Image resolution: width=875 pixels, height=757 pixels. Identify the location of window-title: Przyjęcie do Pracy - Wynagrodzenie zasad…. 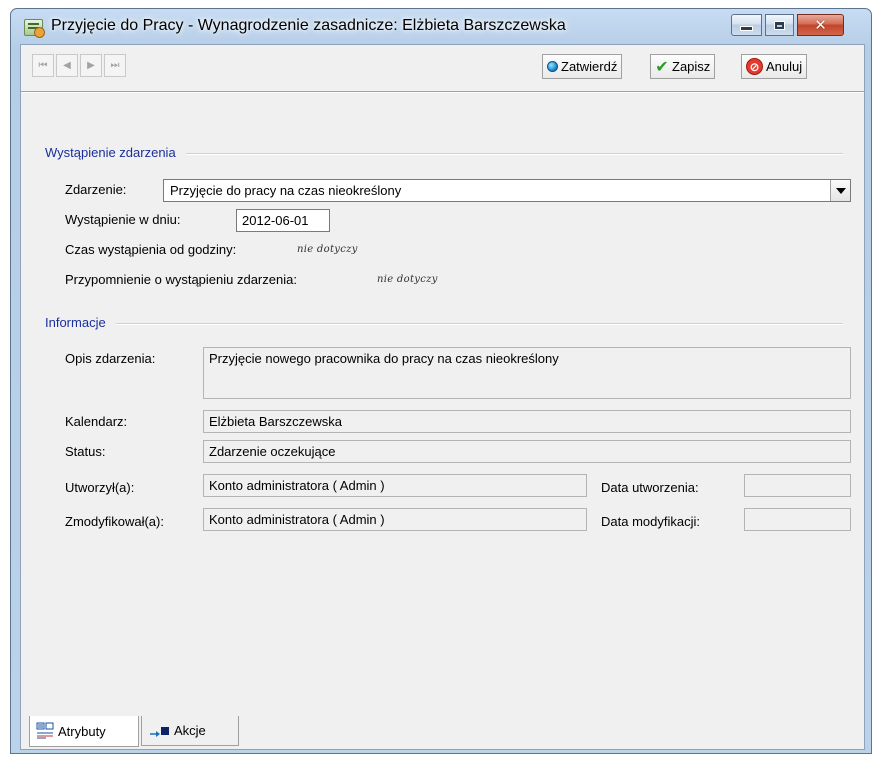
(308, 25).